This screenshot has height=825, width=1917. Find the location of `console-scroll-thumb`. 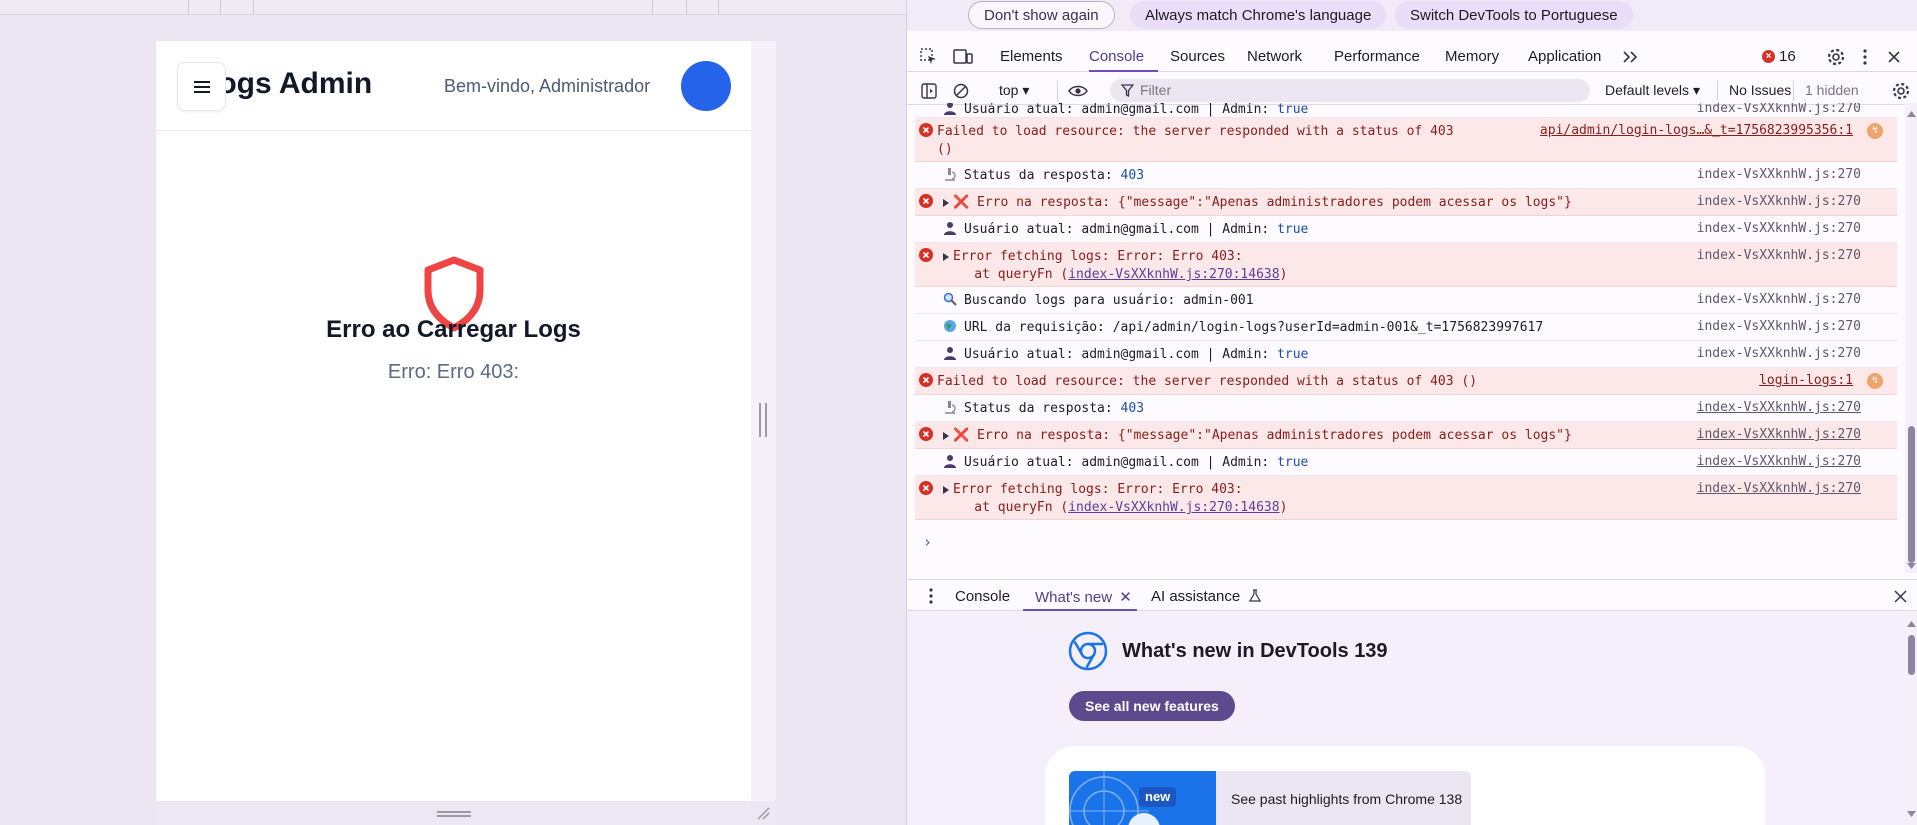

console-scroll-thumb is located at coordinates (1911, 494).